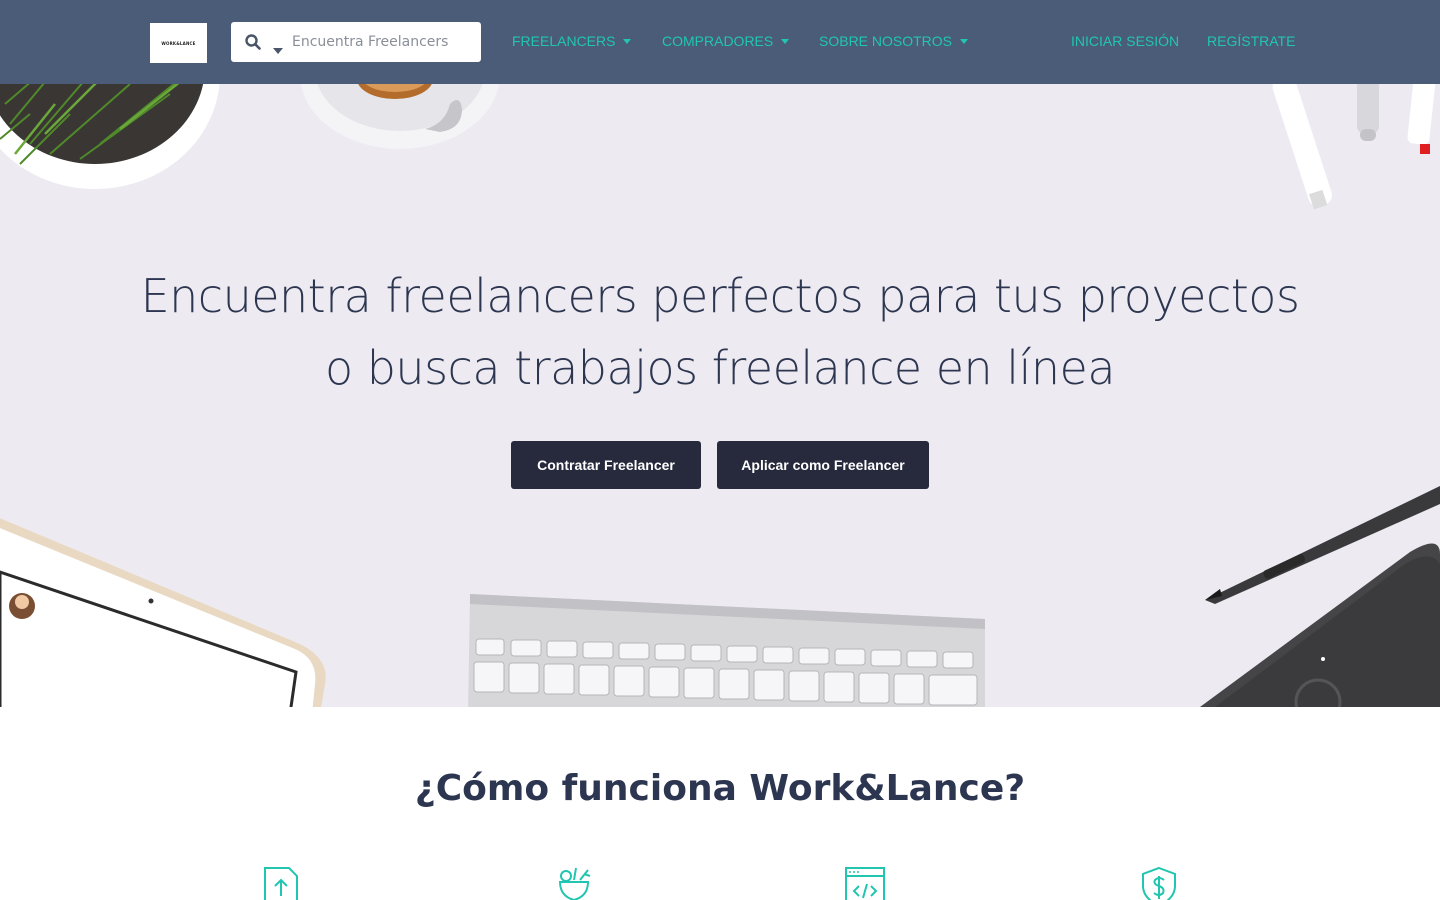  Describe the element at coordinates (606, 465) in the screenshot. I see `hire-freelancer-button: Contratar Freelancer` at that location.